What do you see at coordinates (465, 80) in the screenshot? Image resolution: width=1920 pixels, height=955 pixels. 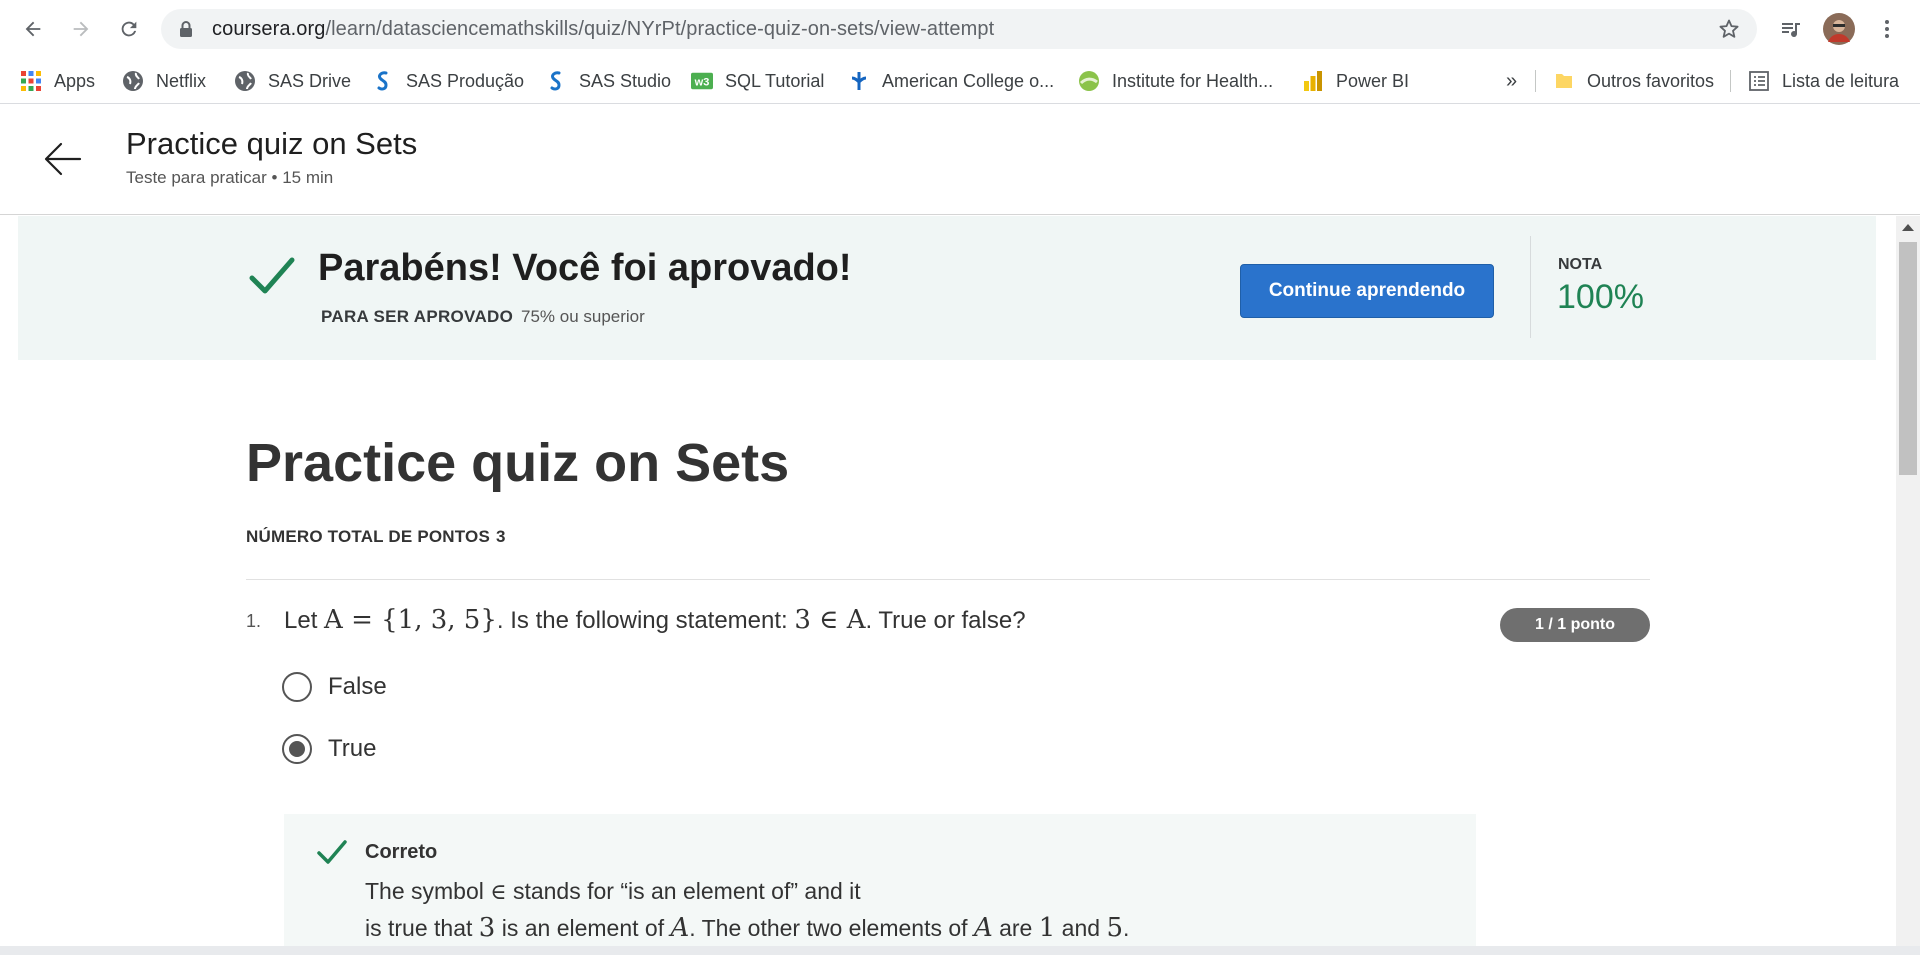 I see `bookmark-label: SAS Produção` at bounding box center [465, 80].